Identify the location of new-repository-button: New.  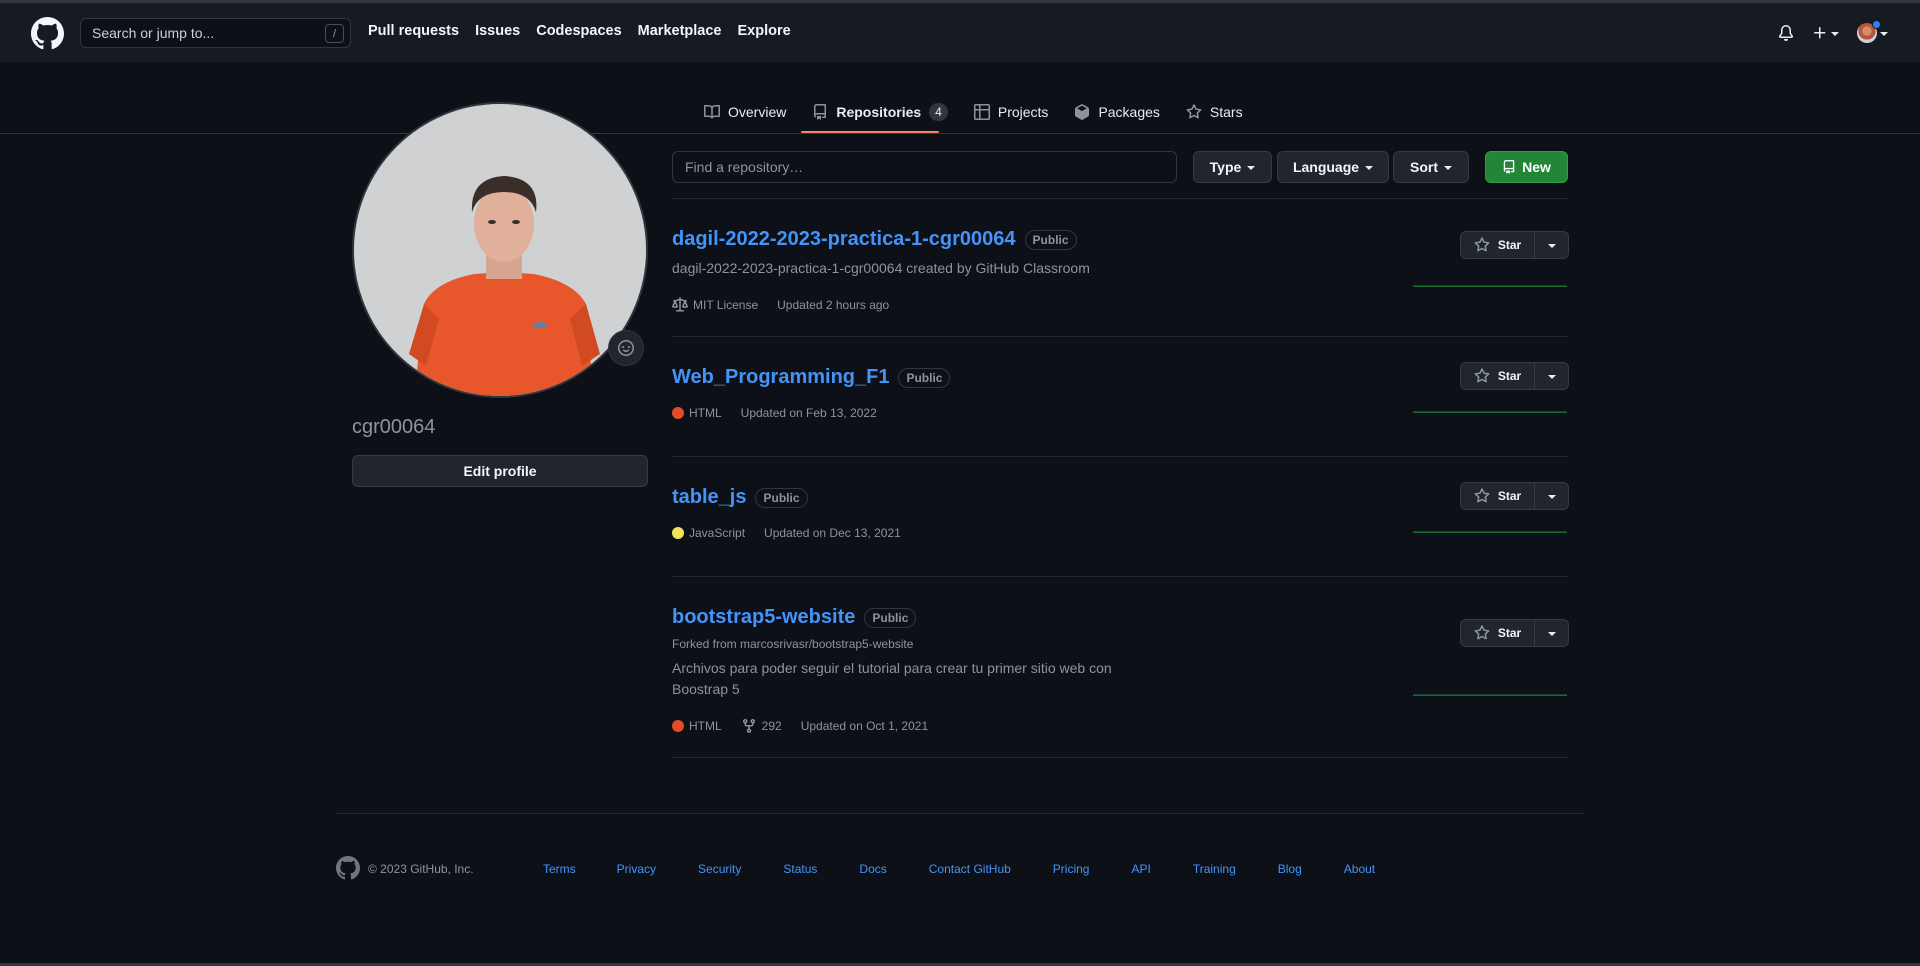
(1526, 167).